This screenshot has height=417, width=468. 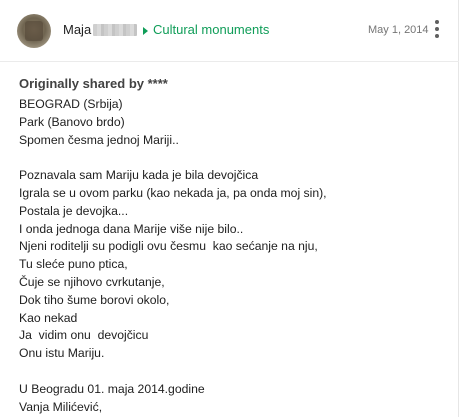 What do you see at coordinates (115, 30) in the screenshot?
I see `author-surname-blurred` at bounding box center [115, 30].